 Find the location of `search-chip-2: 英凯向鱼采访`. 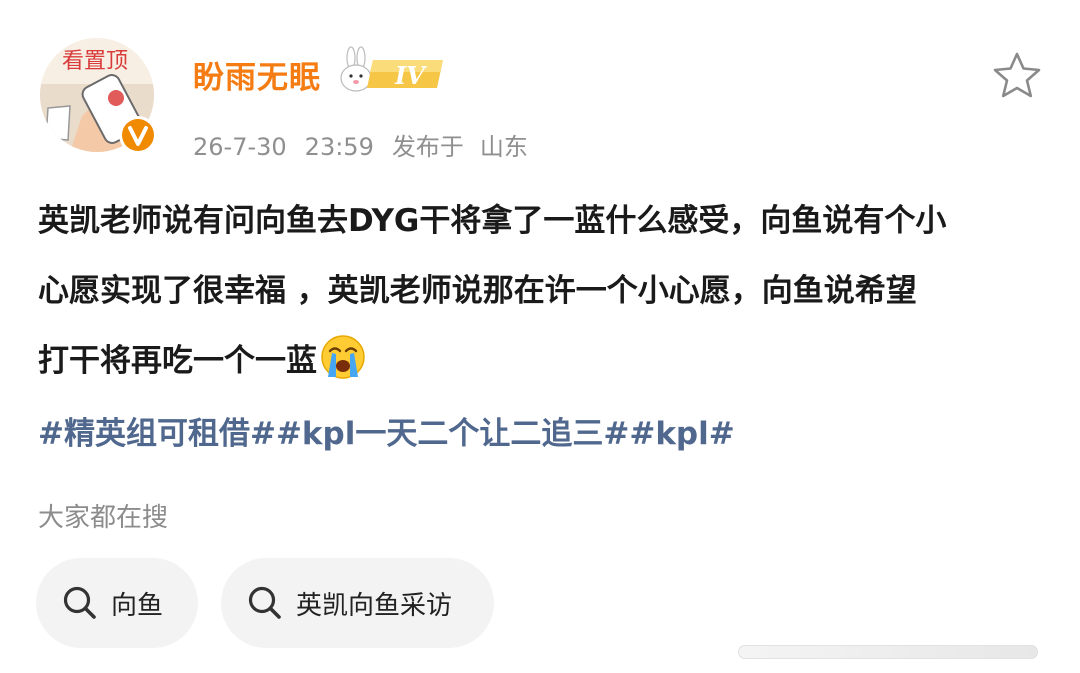

search-chip-2: 英凯向鱼采访 is located at coordinates (357, 603).